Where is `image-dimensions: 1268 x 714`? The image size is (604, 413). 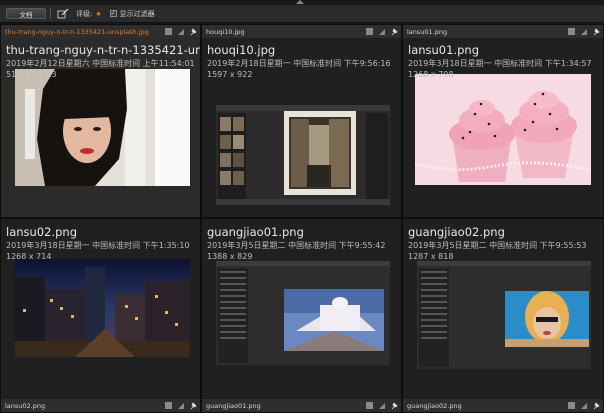
image-dimensions: 1268 x 714 is located at coordinates (29, 256).